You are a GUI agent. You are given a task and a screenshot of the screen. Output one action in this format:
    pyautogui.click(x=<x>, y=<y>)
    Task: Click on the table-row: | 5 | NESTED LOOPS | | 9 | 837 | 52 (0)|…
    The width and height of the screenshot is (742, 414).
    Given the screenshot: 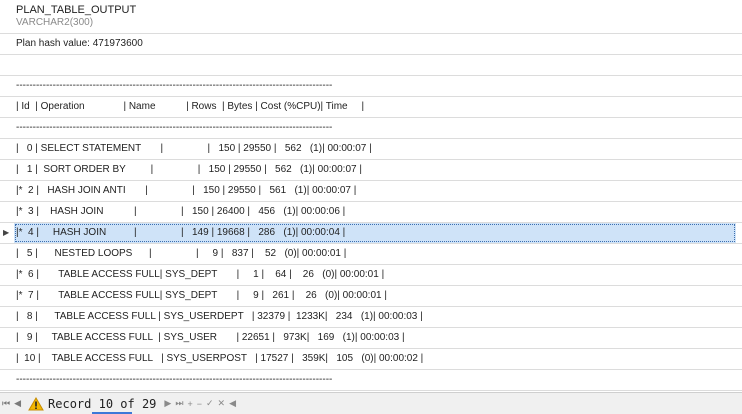 What is the action you would take?
    pyautogui.click(x=371, y=254)
    